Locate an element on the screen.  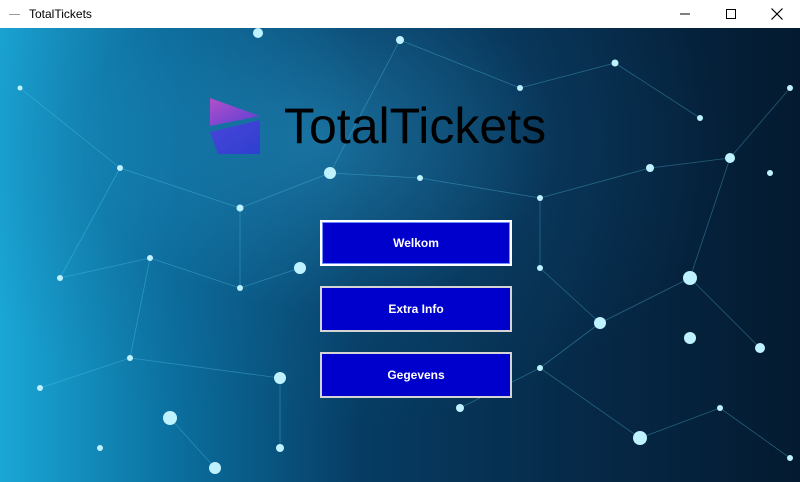
logo-mark-icon is located at coordinates (235, 126).